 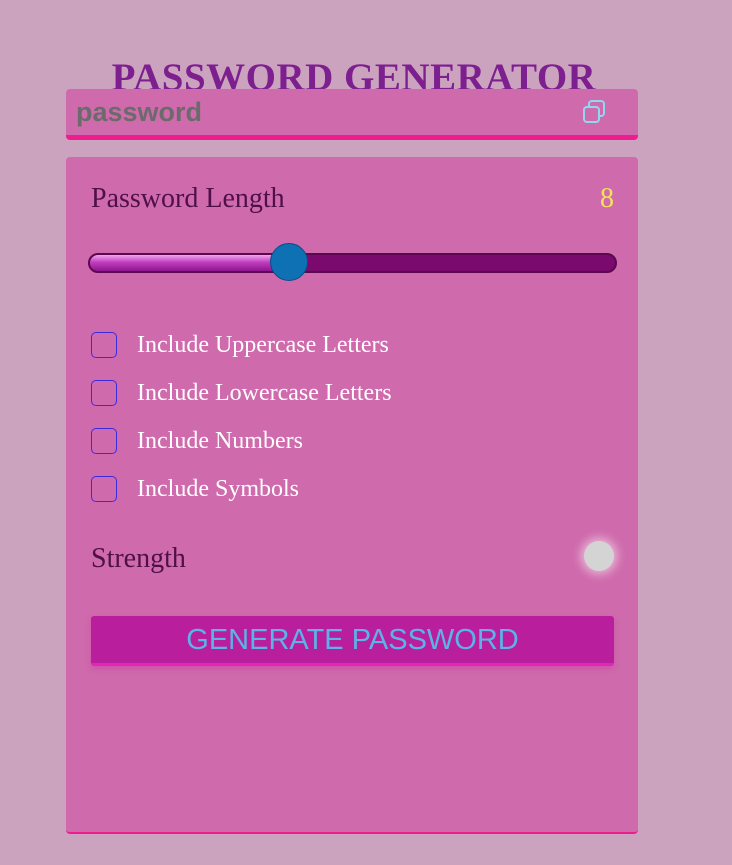 I want to click on length-slider-thumb, so click(x=289, y=262).